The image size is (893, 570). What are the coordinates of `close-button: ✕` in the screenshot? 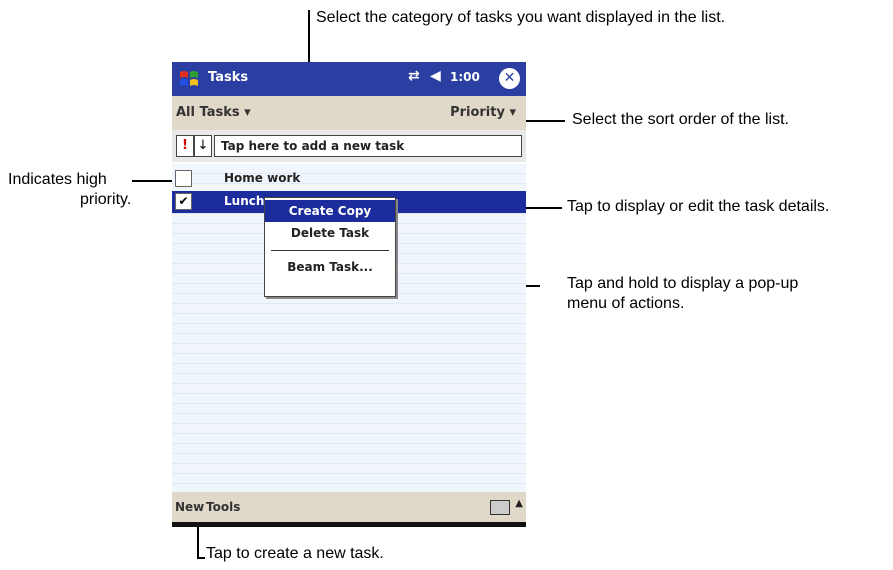 It's located at (509, 78).